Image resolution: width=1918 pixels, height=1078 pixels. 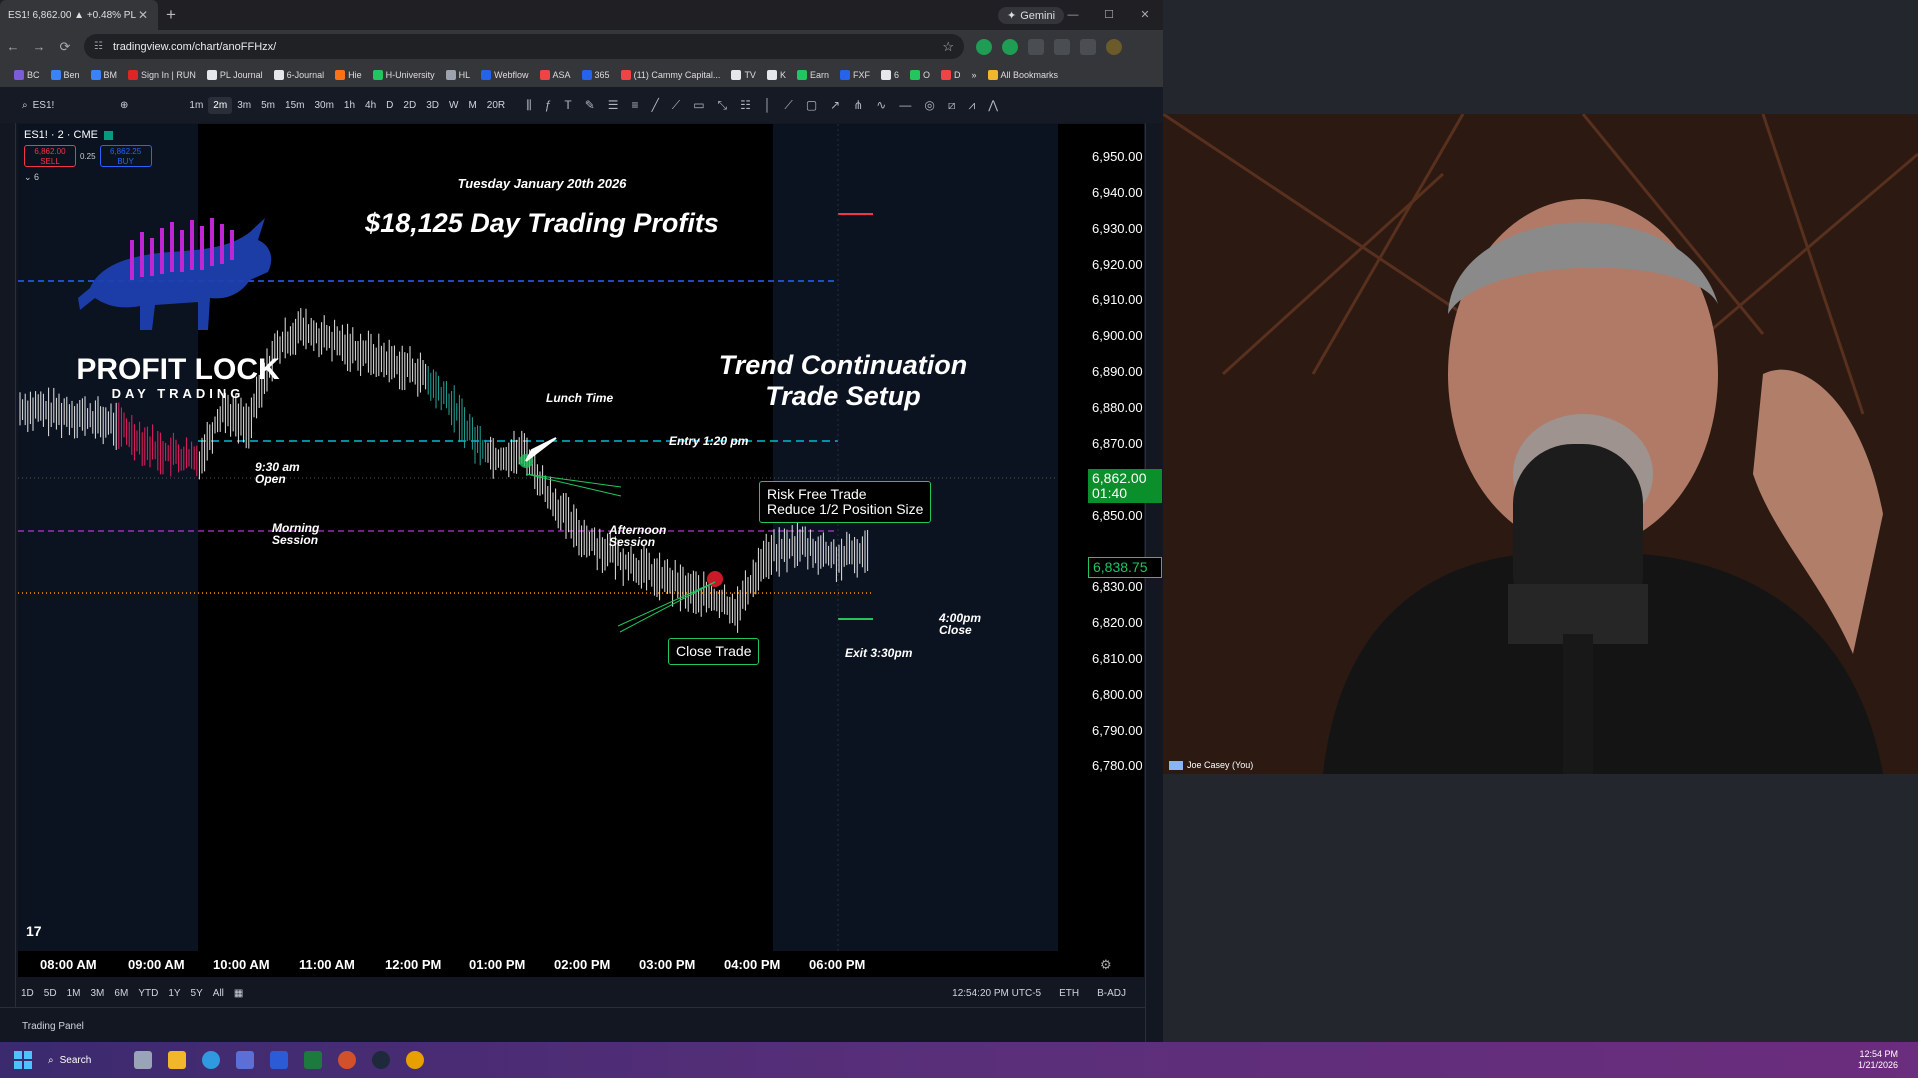 I want to click on wave-icon: ∿, so click(x=881, y=105).